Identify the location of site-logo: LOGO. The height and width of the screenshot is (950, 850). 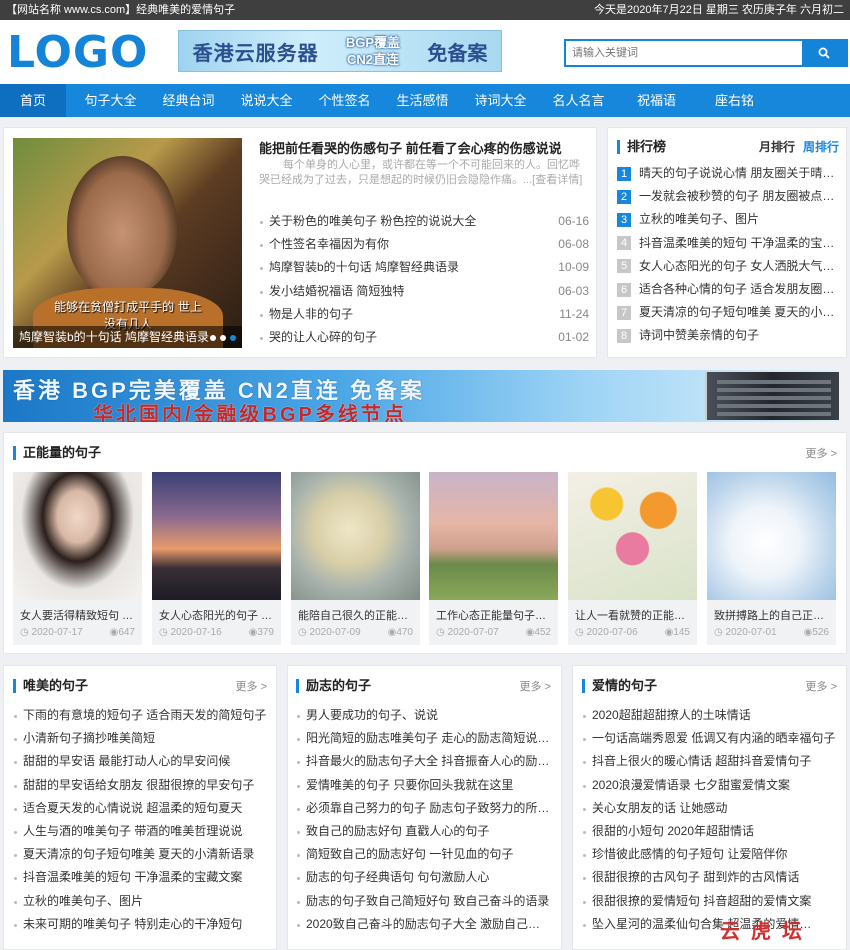
(77, 53).